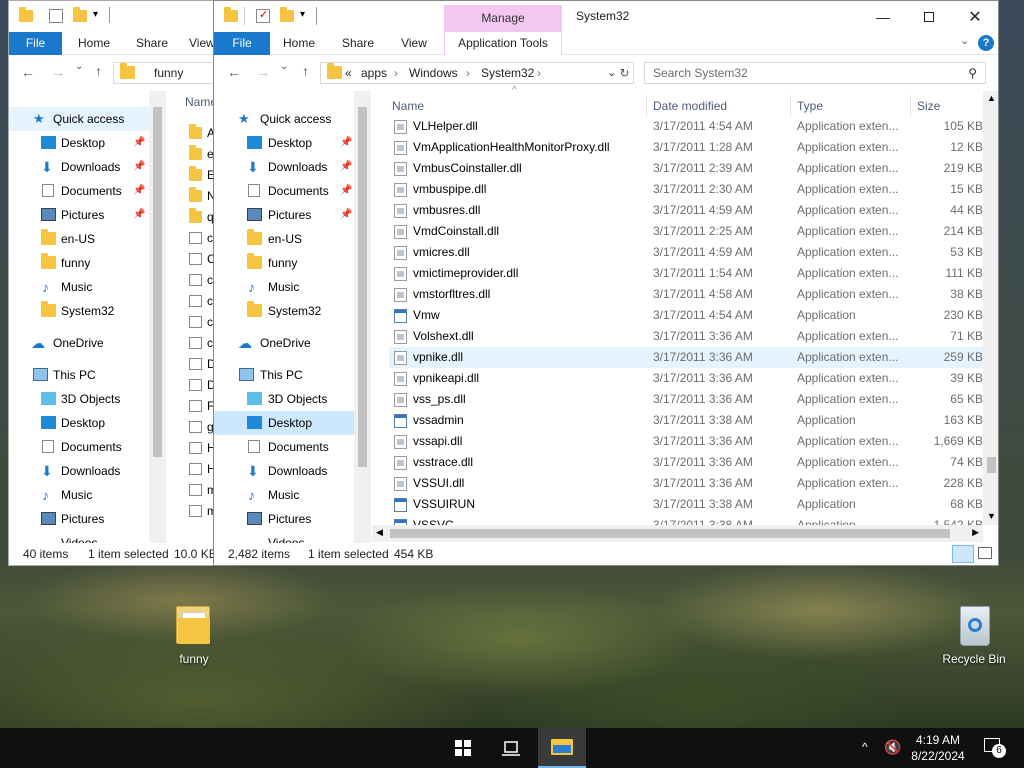  What do you see at coordinates (865, 747) in the screenshot?
I see `show-hidden-icons-icon: ^` at bounding box center [865, 747].